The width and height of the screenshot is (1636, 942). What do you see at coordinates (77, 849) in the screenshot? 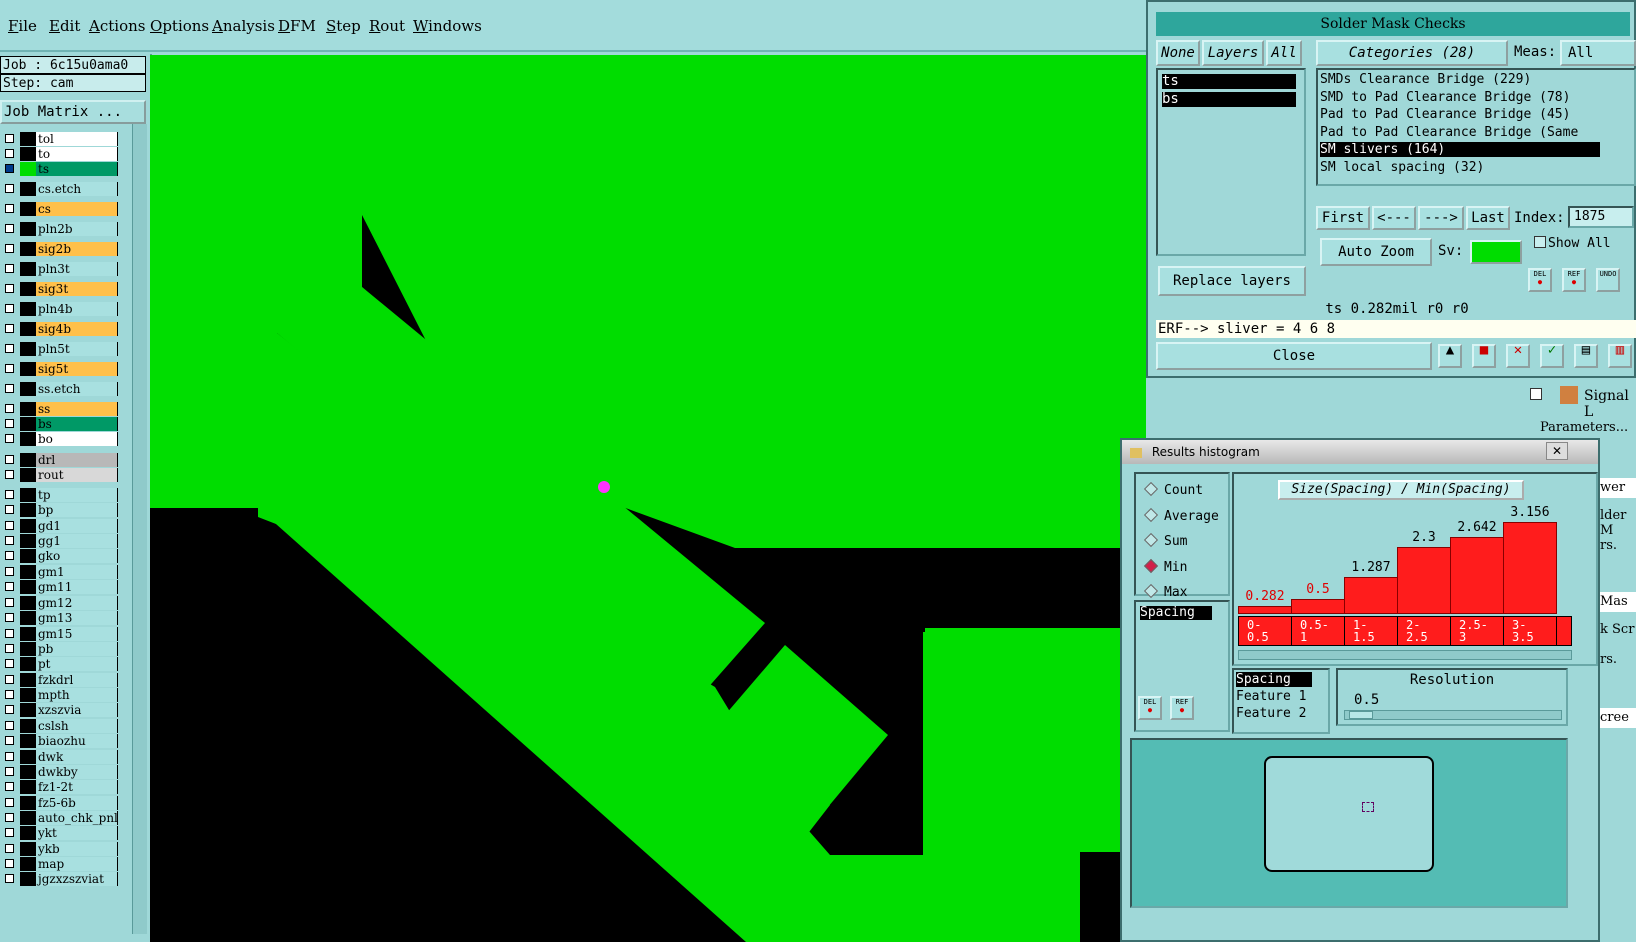
I see `layer-name: ykb` at bounding box center [77, 849].